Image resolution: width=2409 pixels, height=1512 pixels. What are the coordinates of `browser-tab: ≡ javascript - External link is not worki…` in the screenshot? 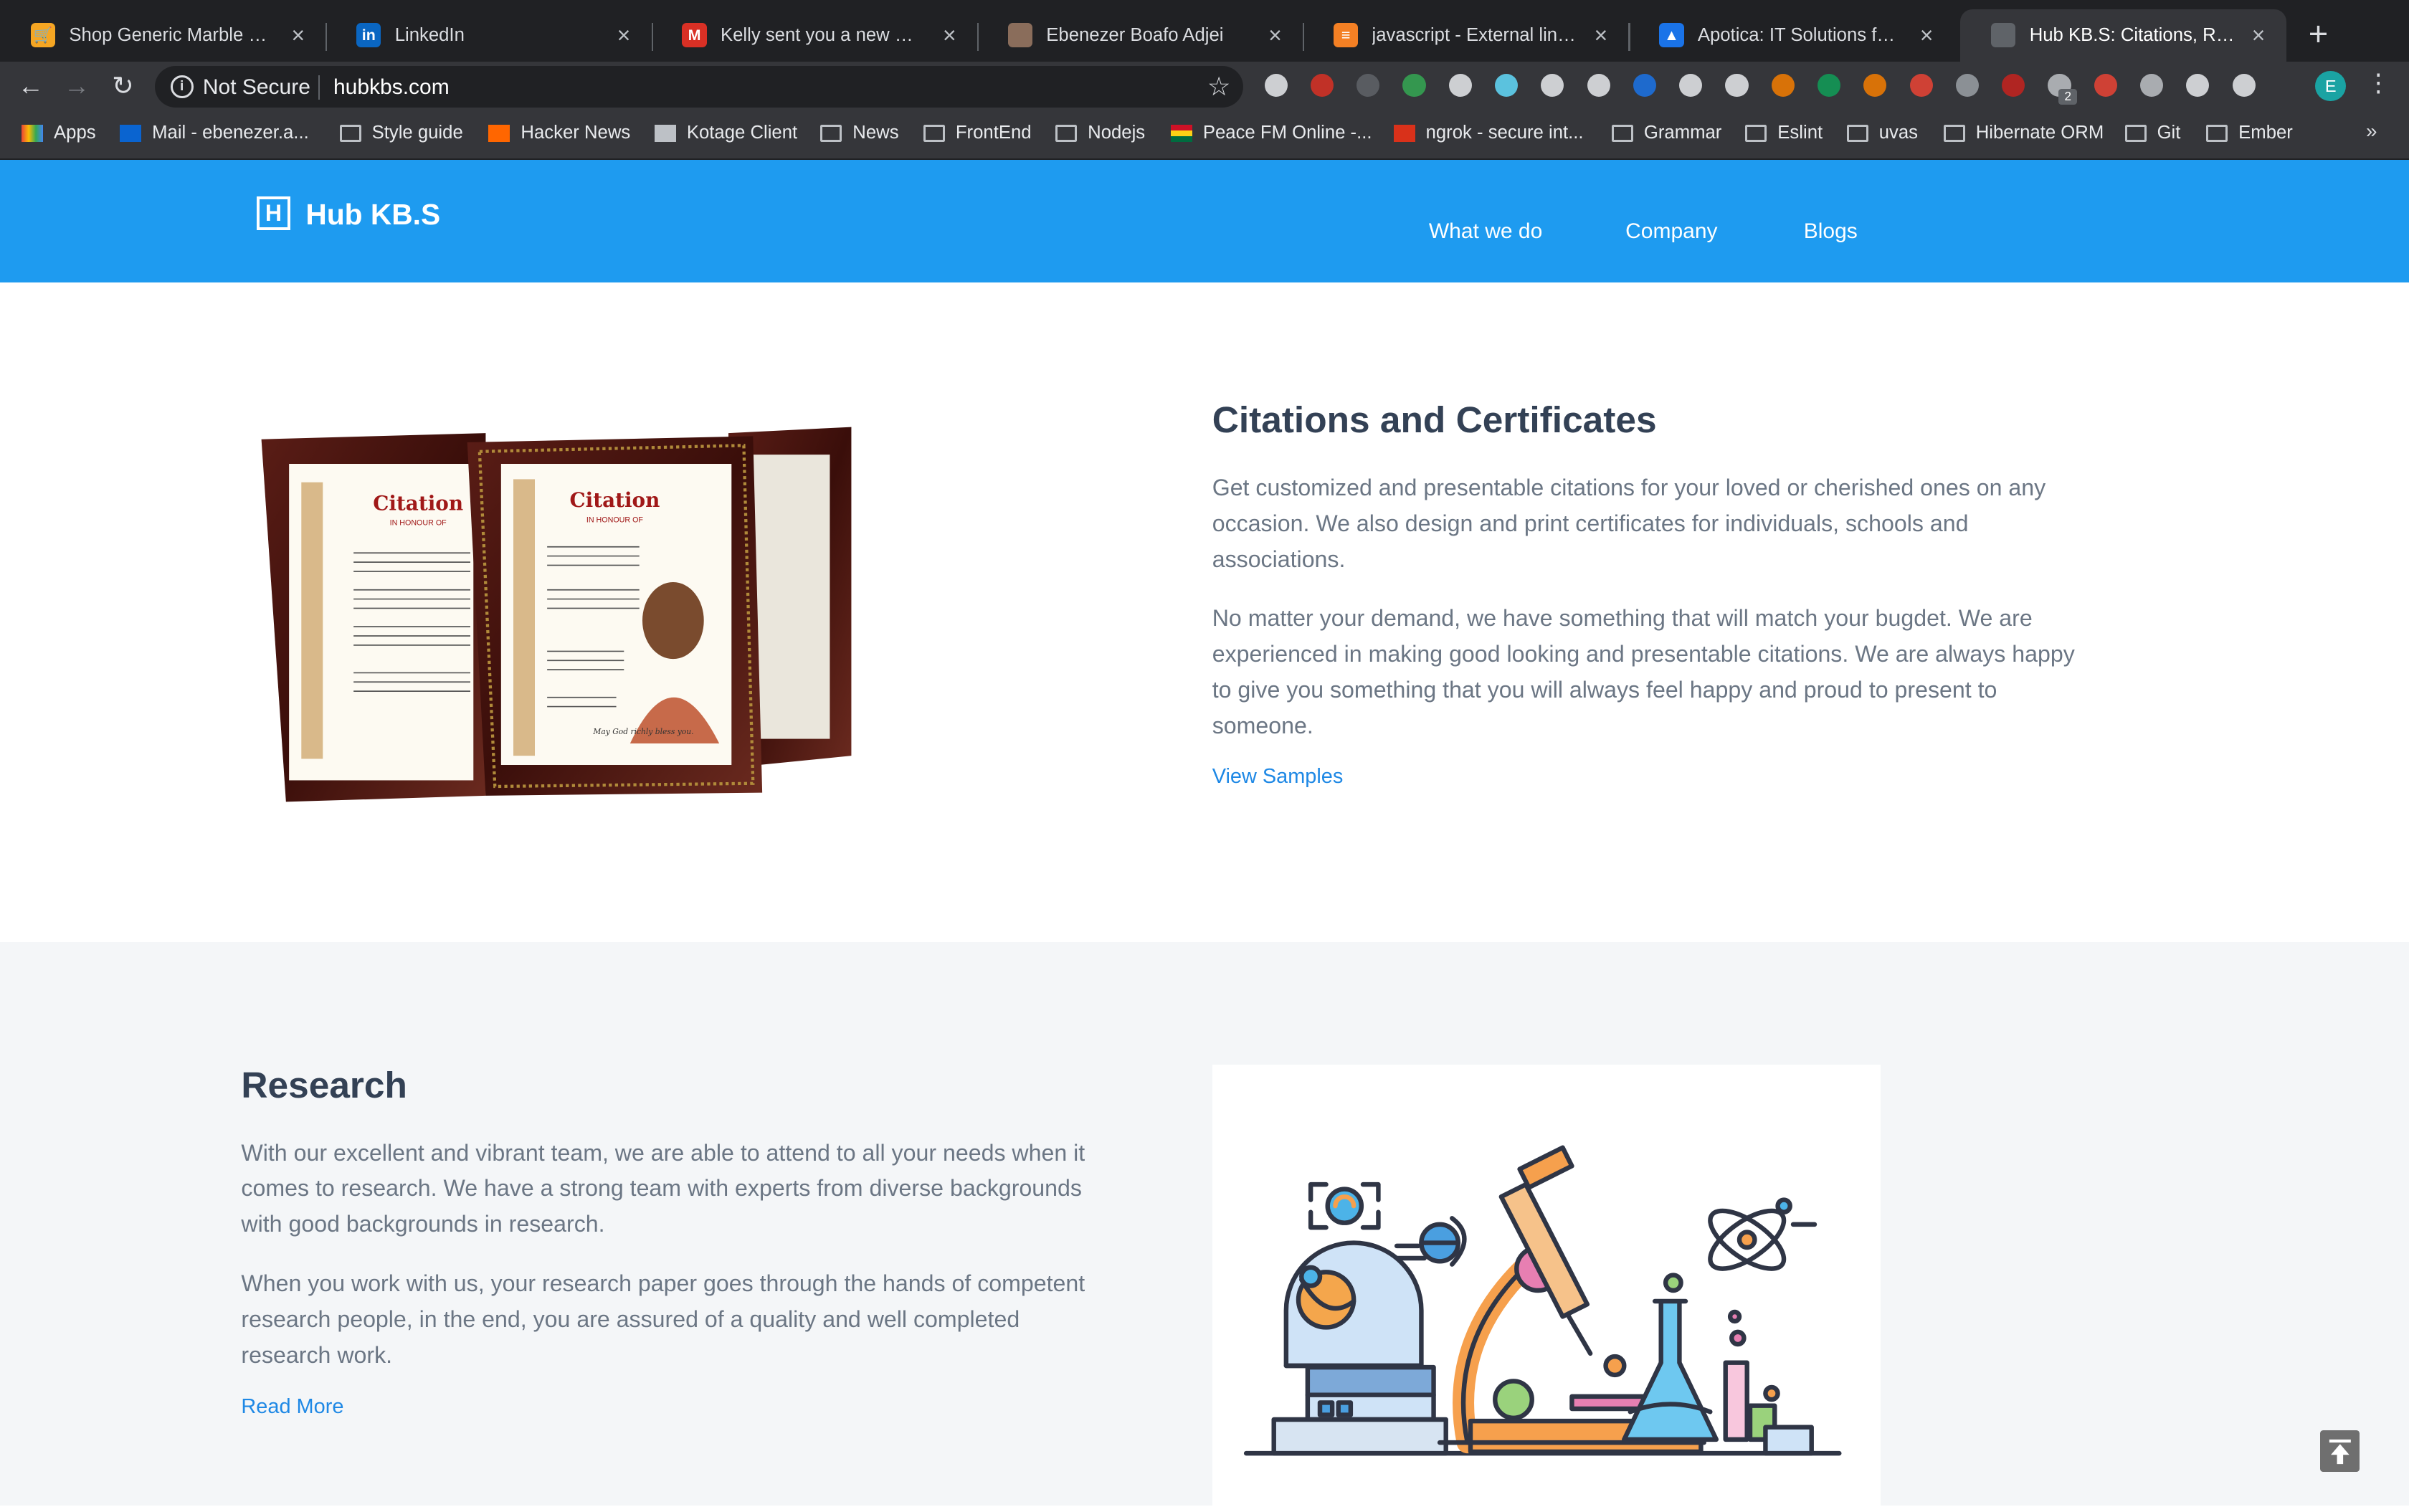 It's located at (1465, 35).